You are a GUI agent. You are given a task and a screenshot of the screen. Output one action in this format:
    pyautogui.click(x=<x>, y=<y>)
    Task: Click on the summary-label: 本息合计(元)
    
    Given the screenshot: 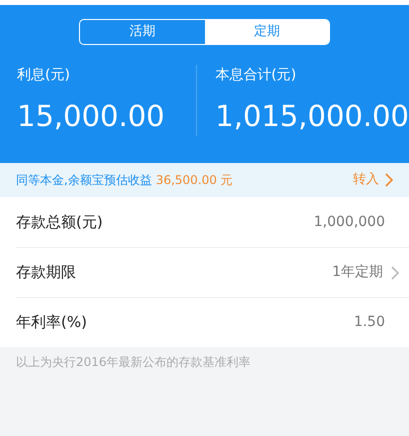 What is the action you would take?
    pyautogui.click(x=256, y=75)
    